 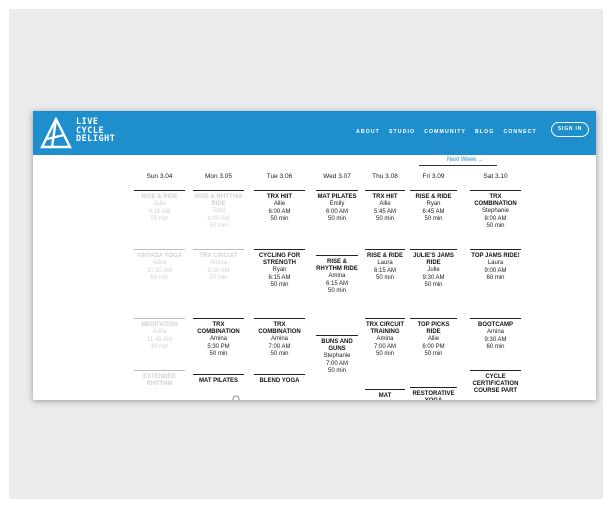 What do you see at coordinates (218, 270) in the screenshot?
I see `class-time: 6:30 AM` at bounding box center [218, 270].